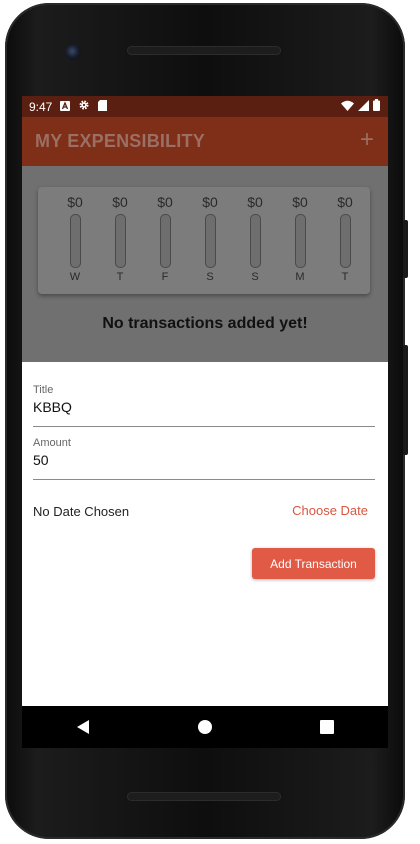  What do you see at coordinates (330, 510) in the screenshot?
I see `choose-date-button: Choose Date` at bounding box center [330, 510].